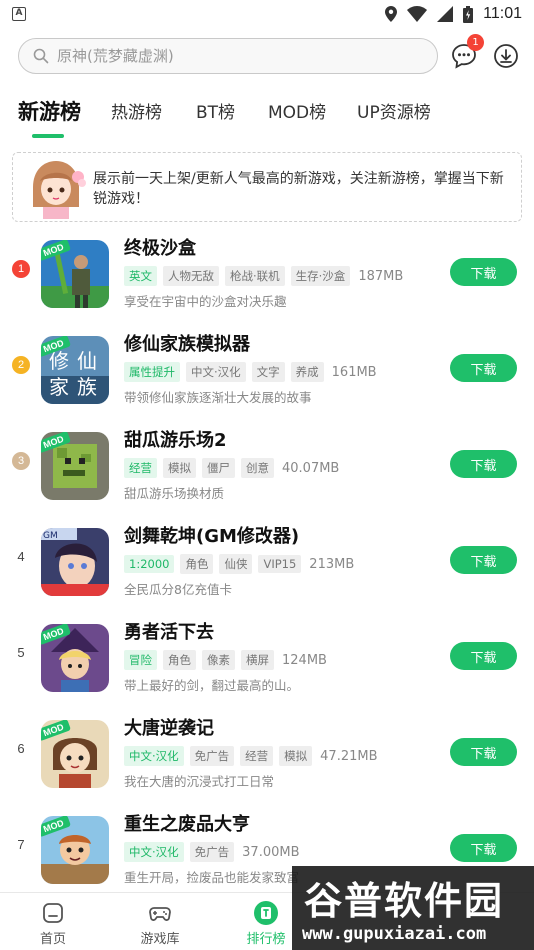 The width and height of the screenshot is (534, 950). Describe the element at coordinates (394, 110) in the screenshot. I see `tab-up-resources: UP资源榜` at that location.